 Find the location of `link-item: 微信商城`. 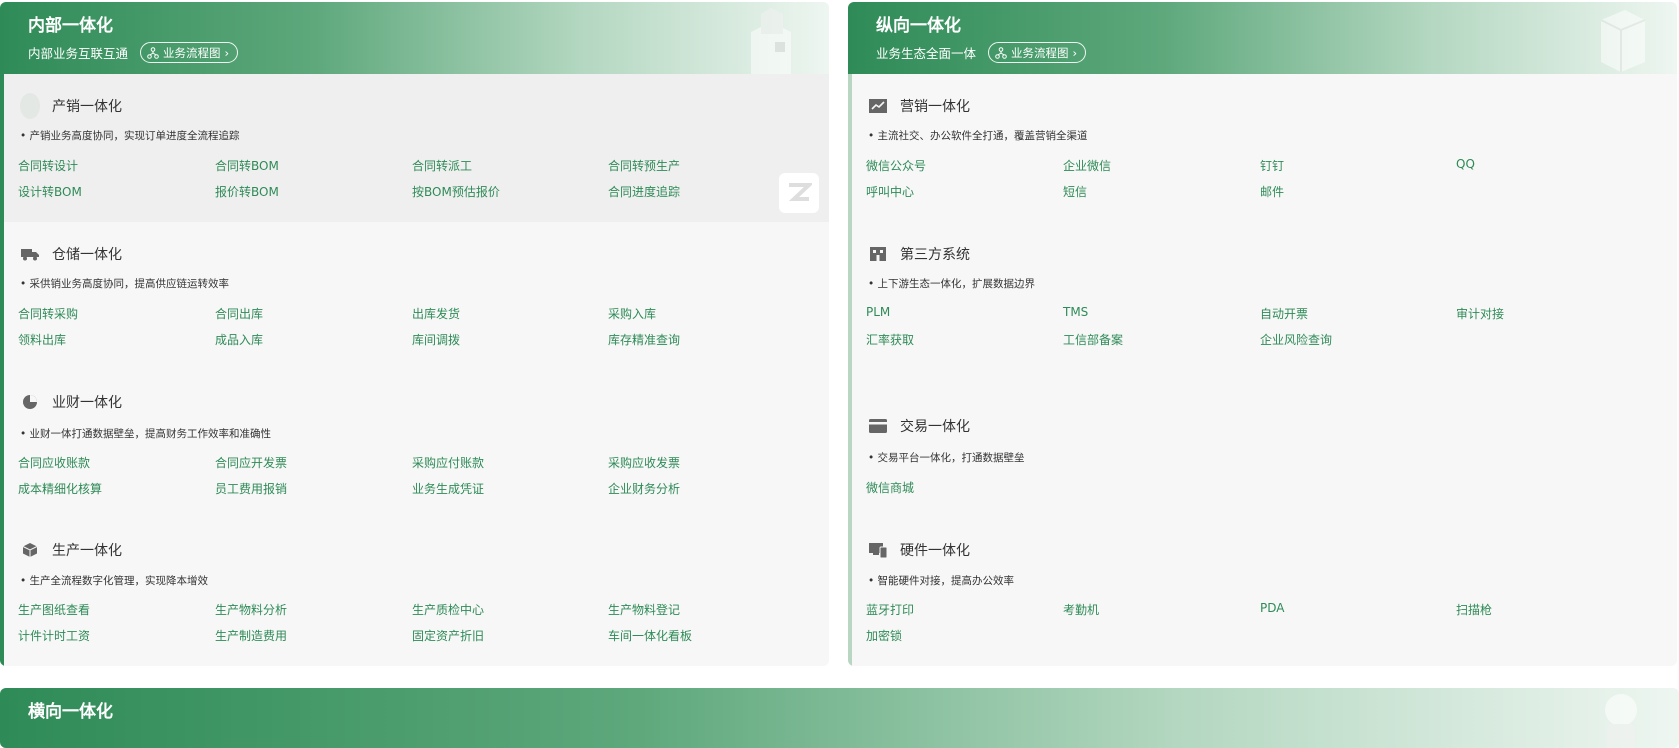

link-item: 微信商城 is located at coordinates (890, 487).